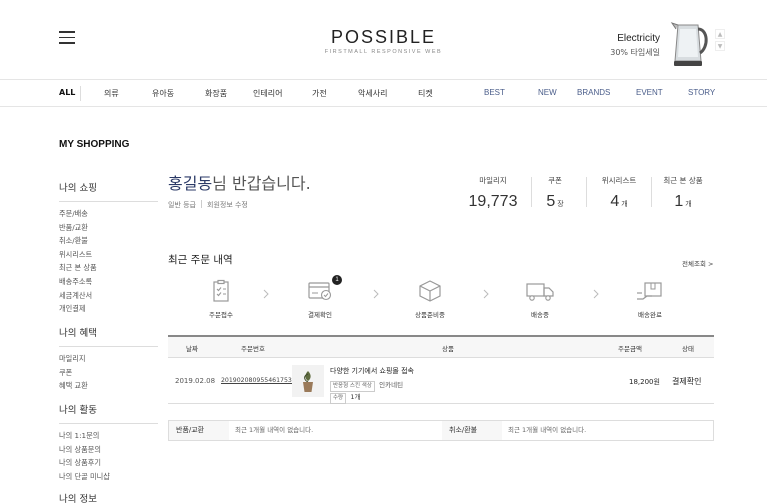 The width and height of the screenshot is (767, 503). Describe the element at coordinates (216, 93) in the screenshot. I see `nav-item-cosmetics: 화장품` at that location.